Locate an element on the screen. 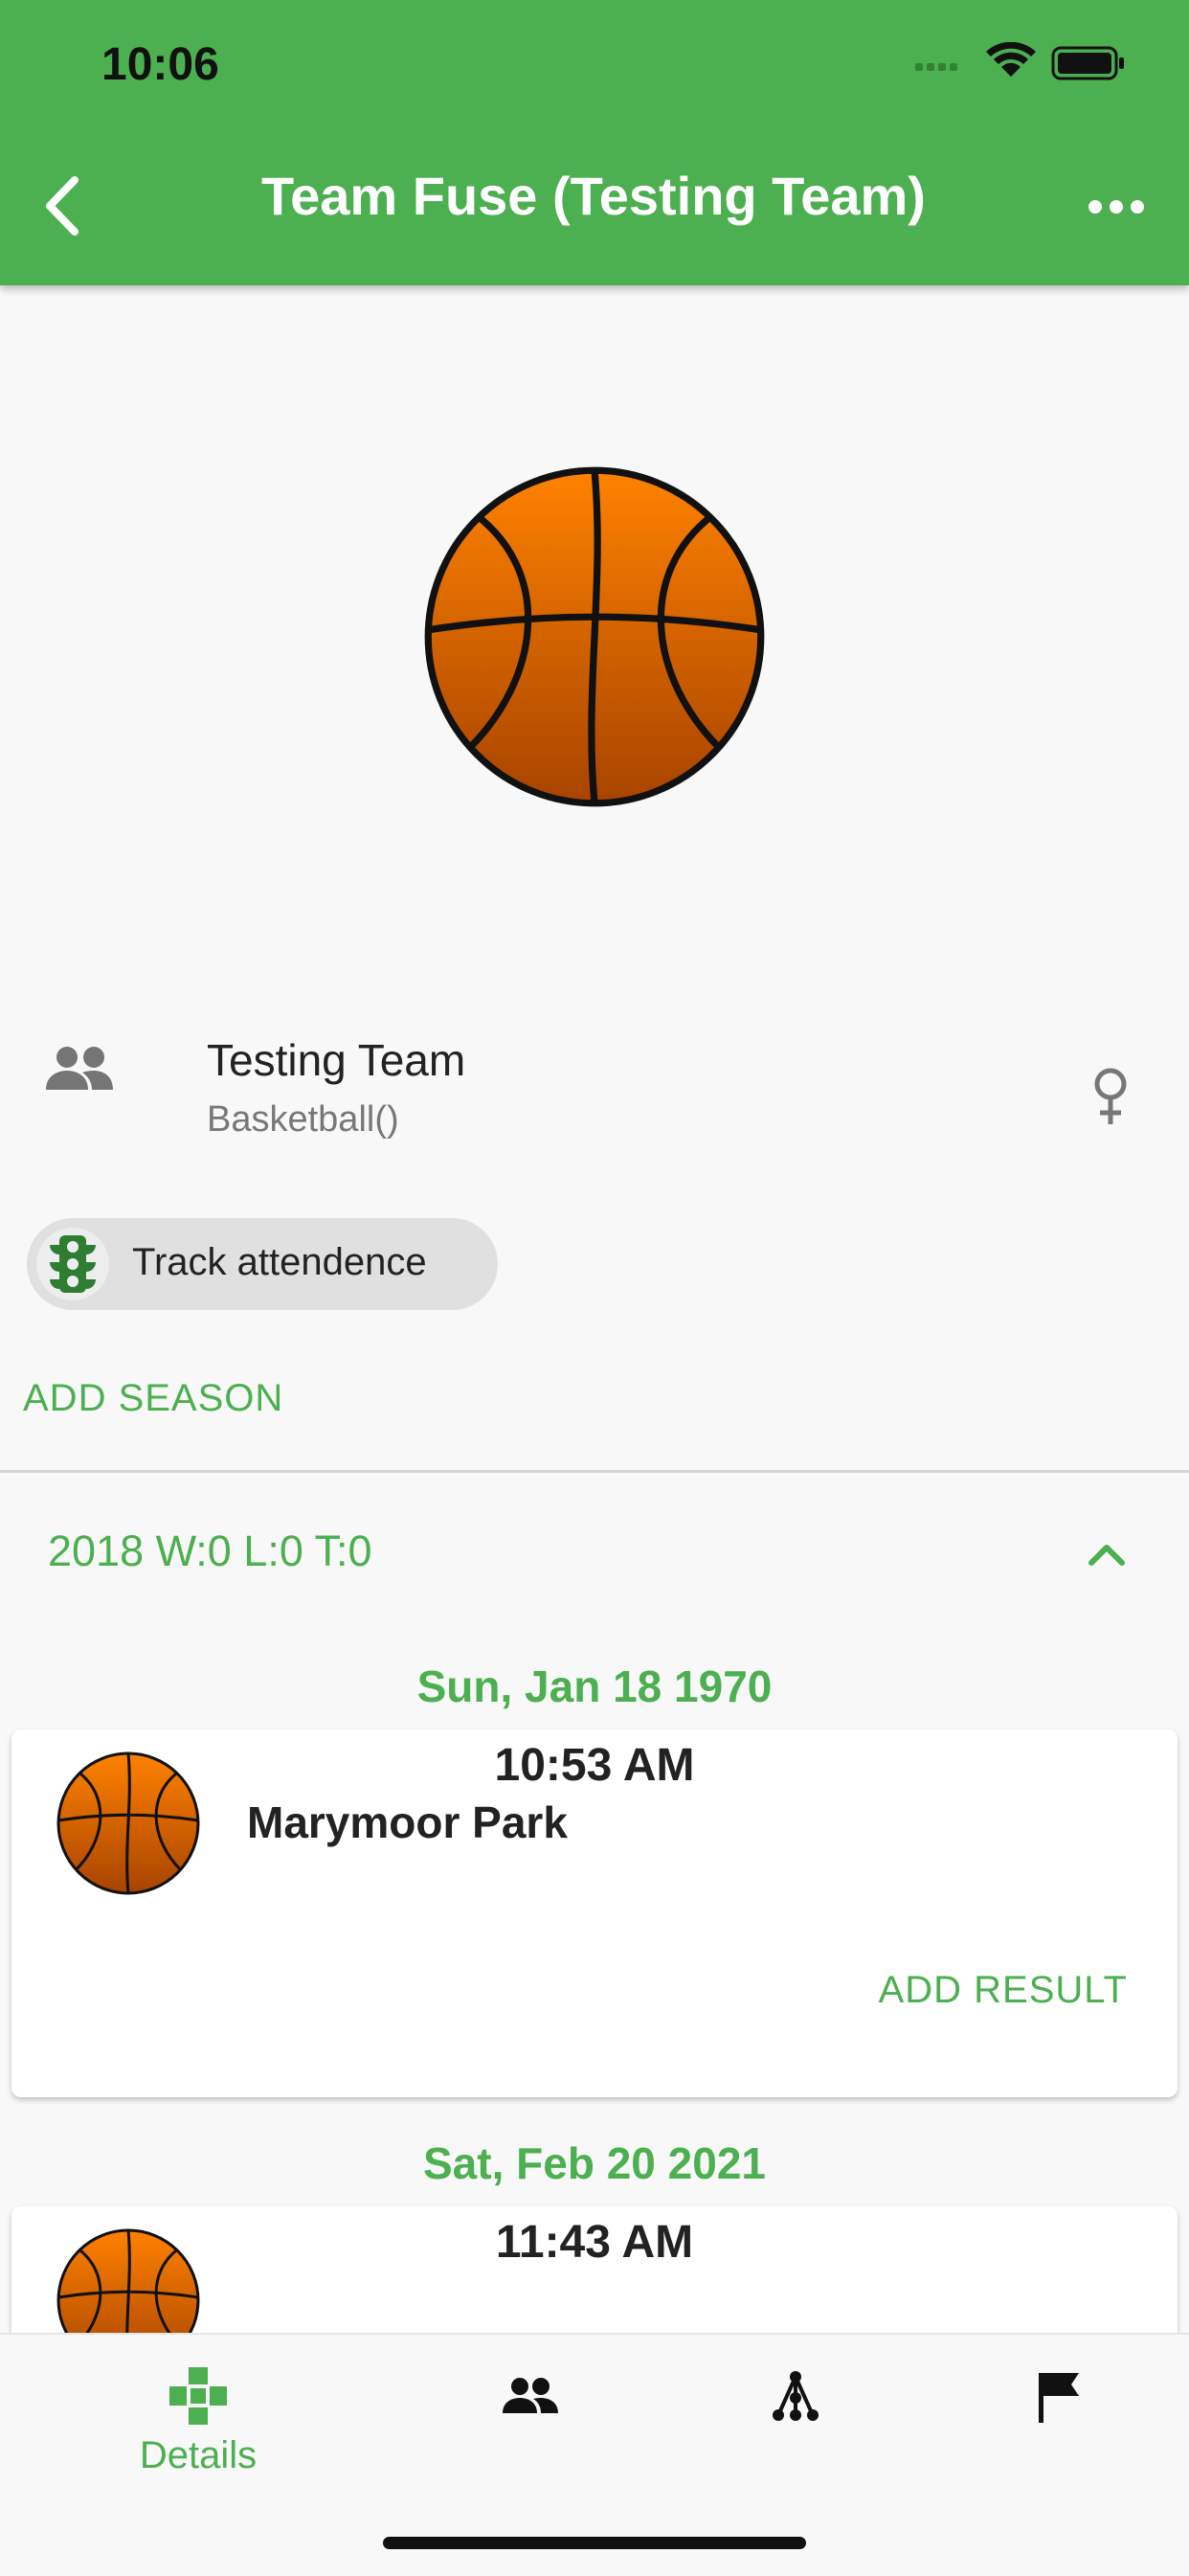 This screenshot has height=2576, width=1189. back-button is located at coordinates (63, 205).